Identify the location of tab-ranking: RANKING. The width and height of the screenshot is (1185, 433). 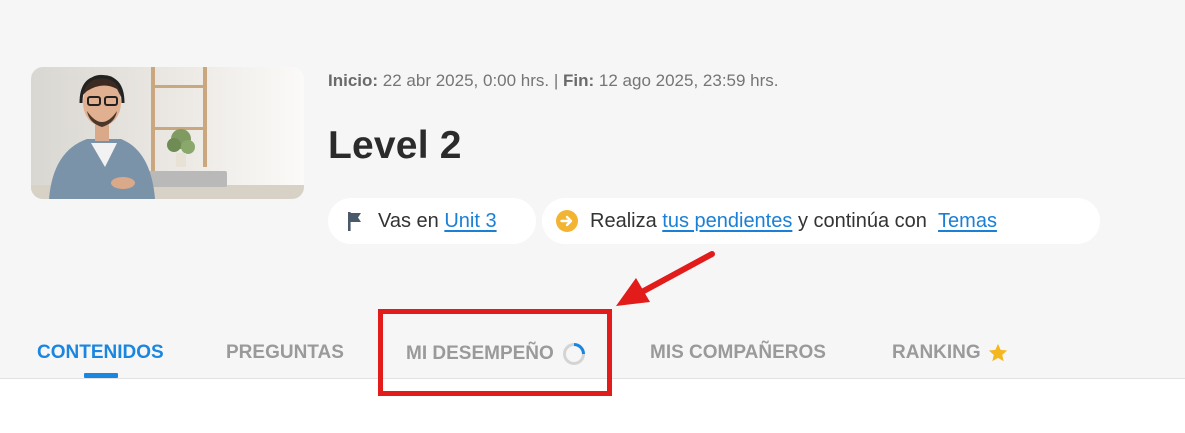
(950, 353).